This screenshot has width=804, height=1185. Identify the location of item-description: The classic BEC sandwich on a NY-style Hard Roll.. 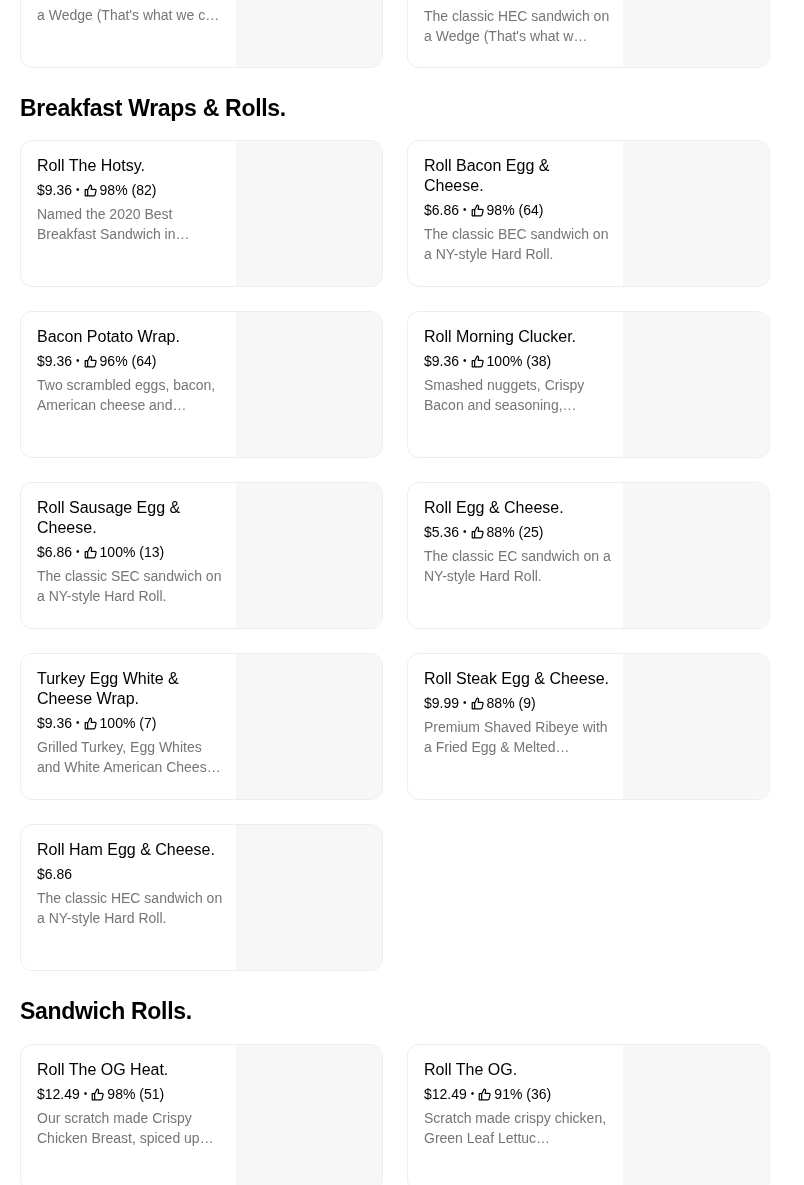
(517, 244).